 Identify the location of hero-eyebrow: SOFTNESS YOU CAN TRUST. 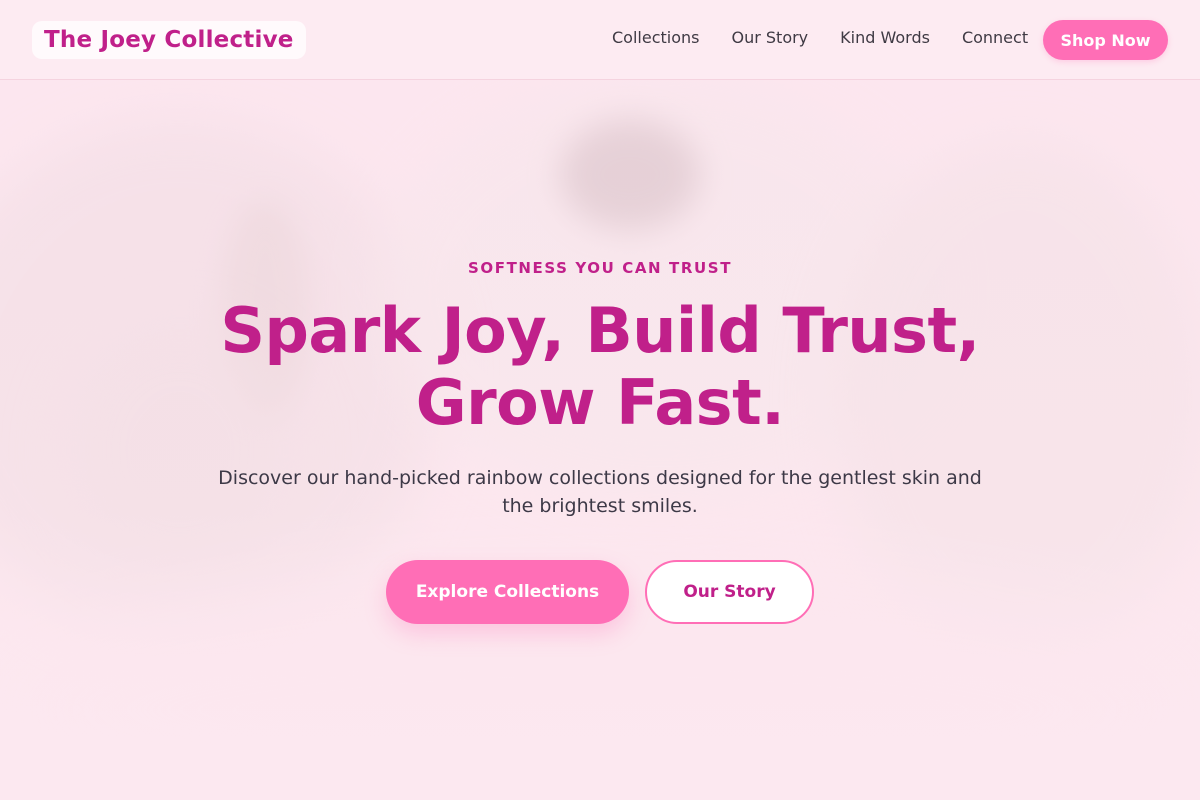
(600, 268).